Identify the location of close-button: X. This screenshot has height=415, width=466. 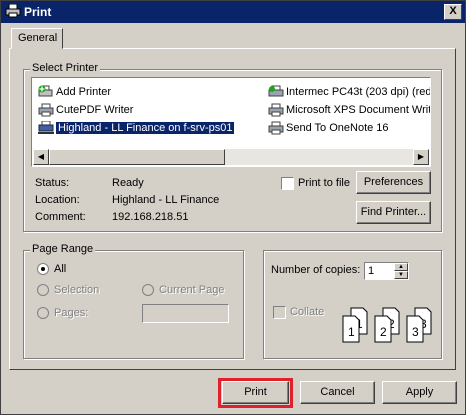
(453, 12).